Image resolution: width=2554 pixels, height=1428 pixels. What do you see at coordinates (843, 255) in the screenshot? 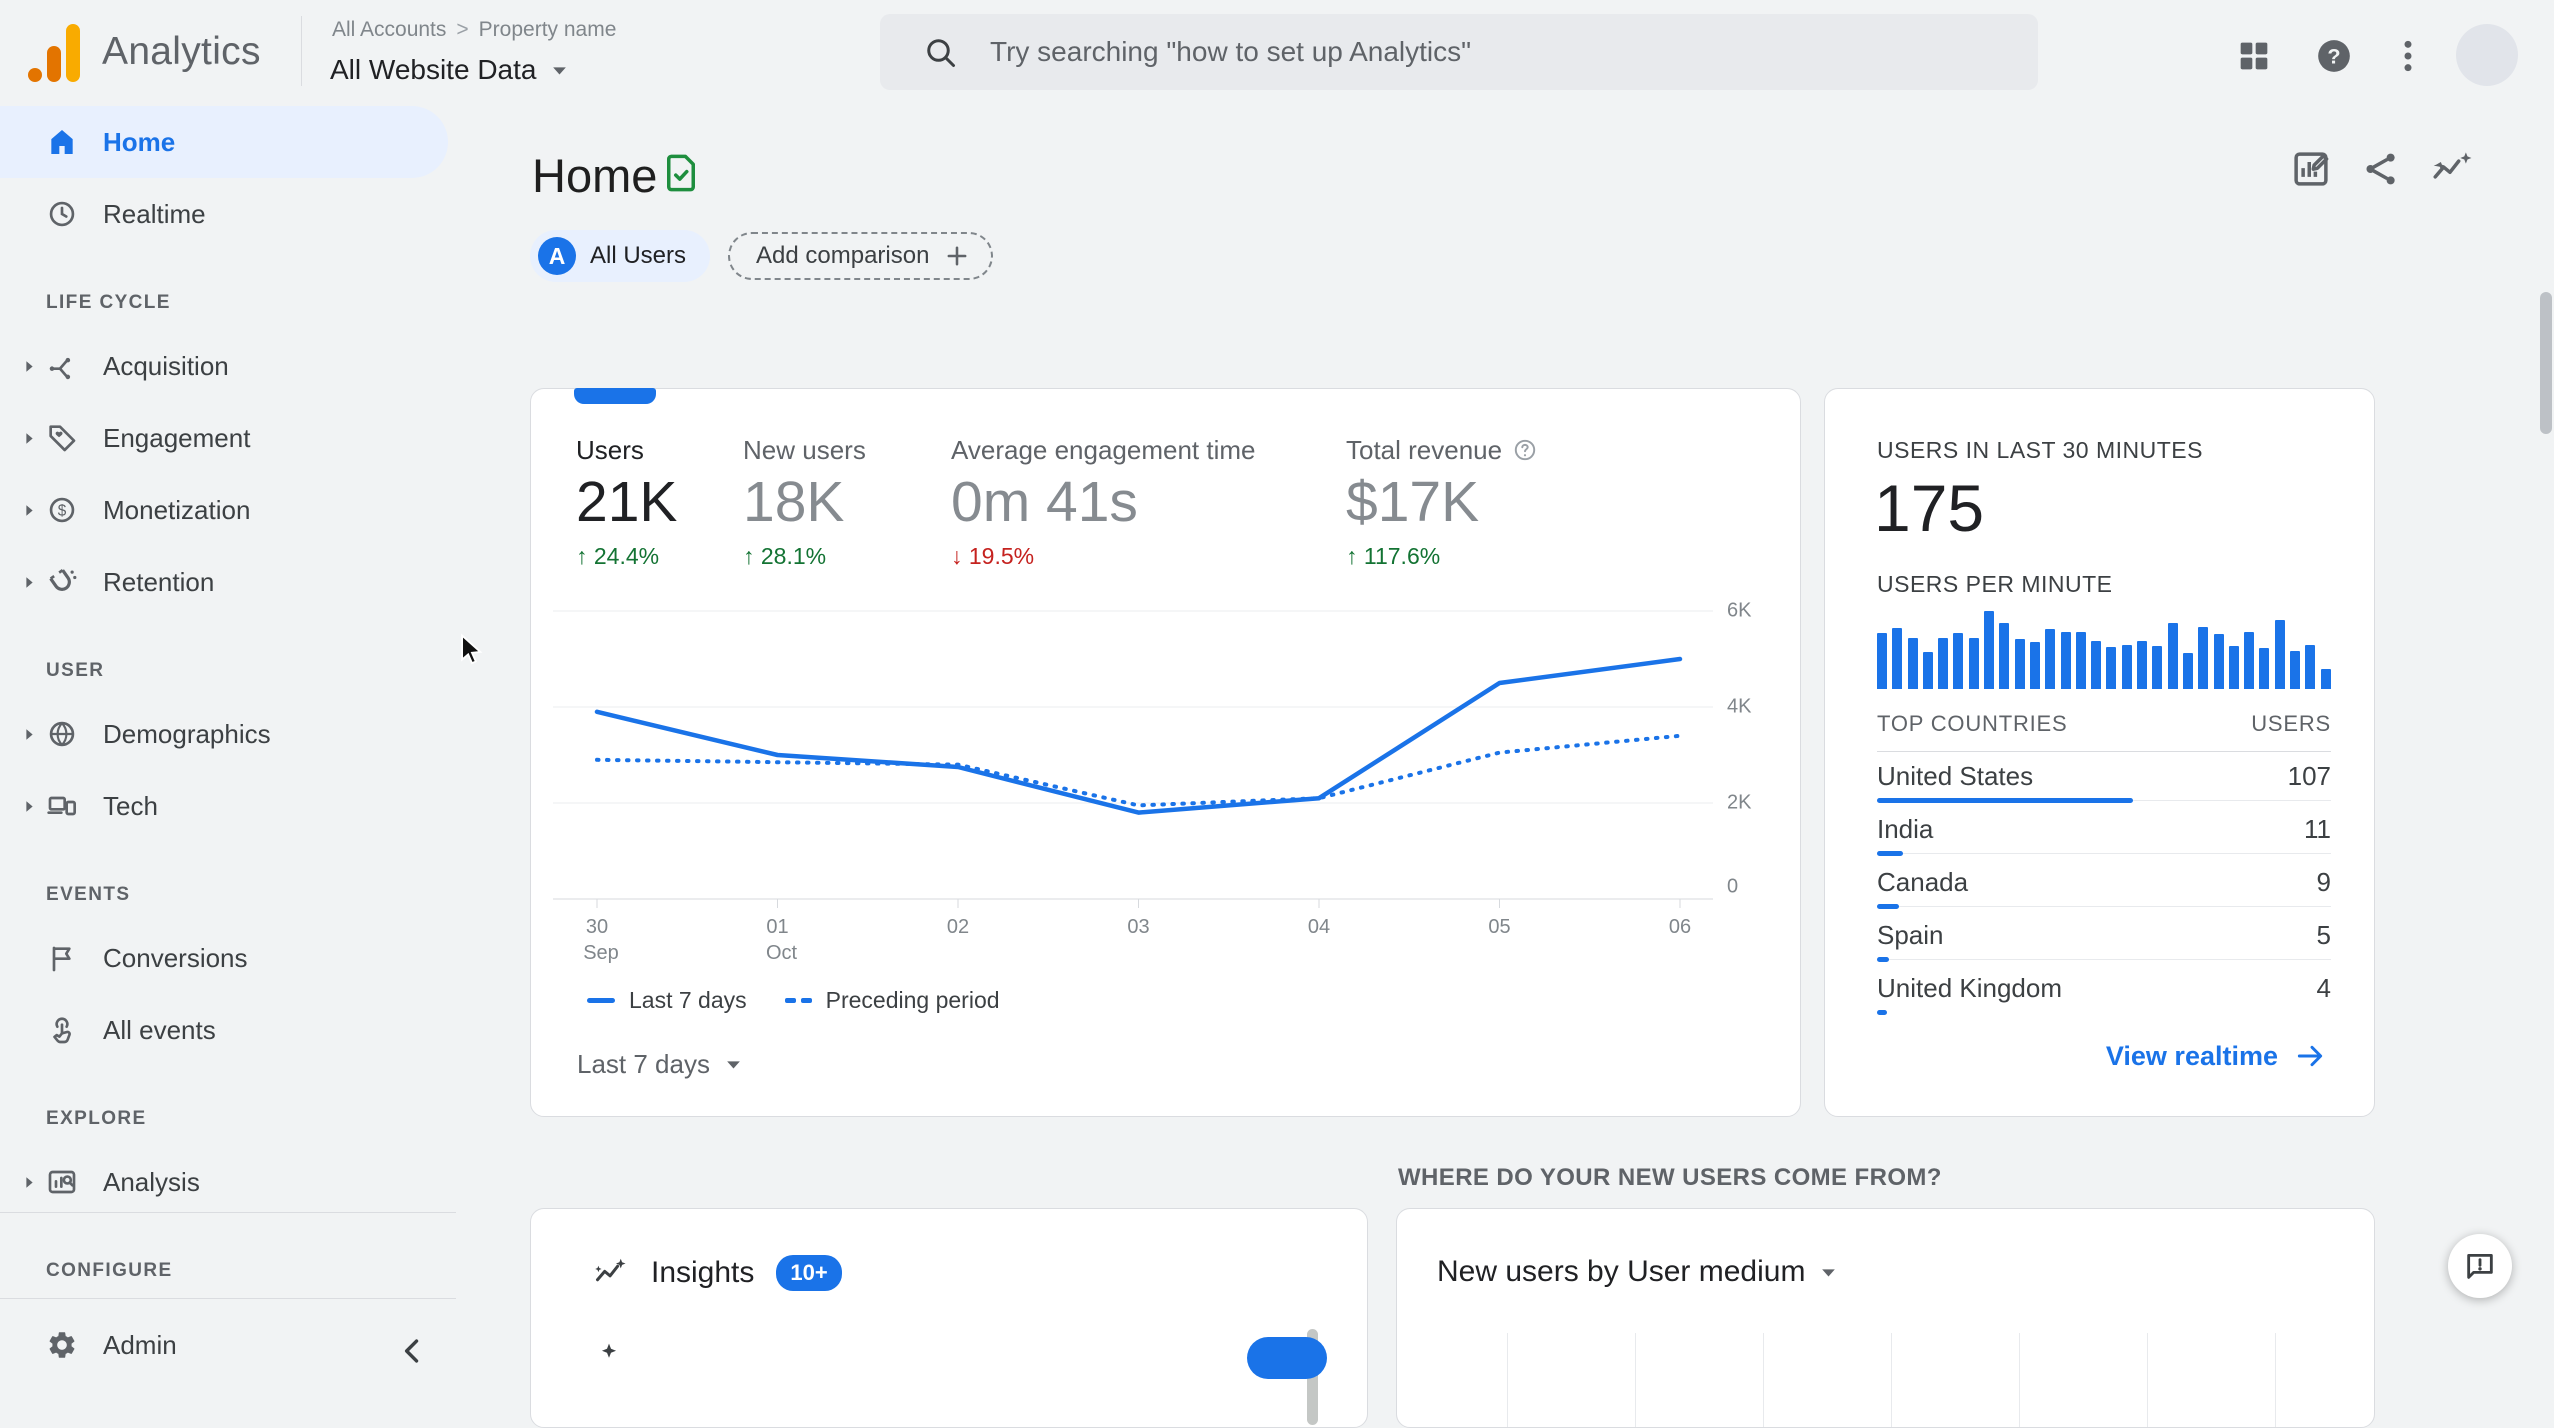
I see `add-comparison-label: Add comparison` at bounding box center [843, 255].